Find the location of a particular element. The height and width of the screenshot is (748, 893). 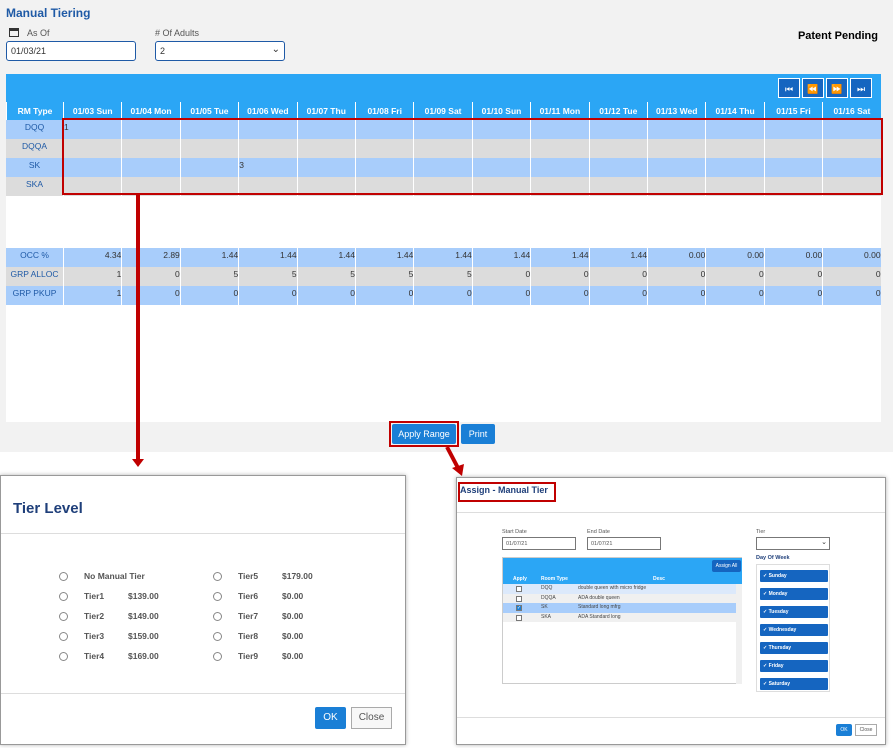

apply-checkbox: ✓ is located at coordinates (519, 608).